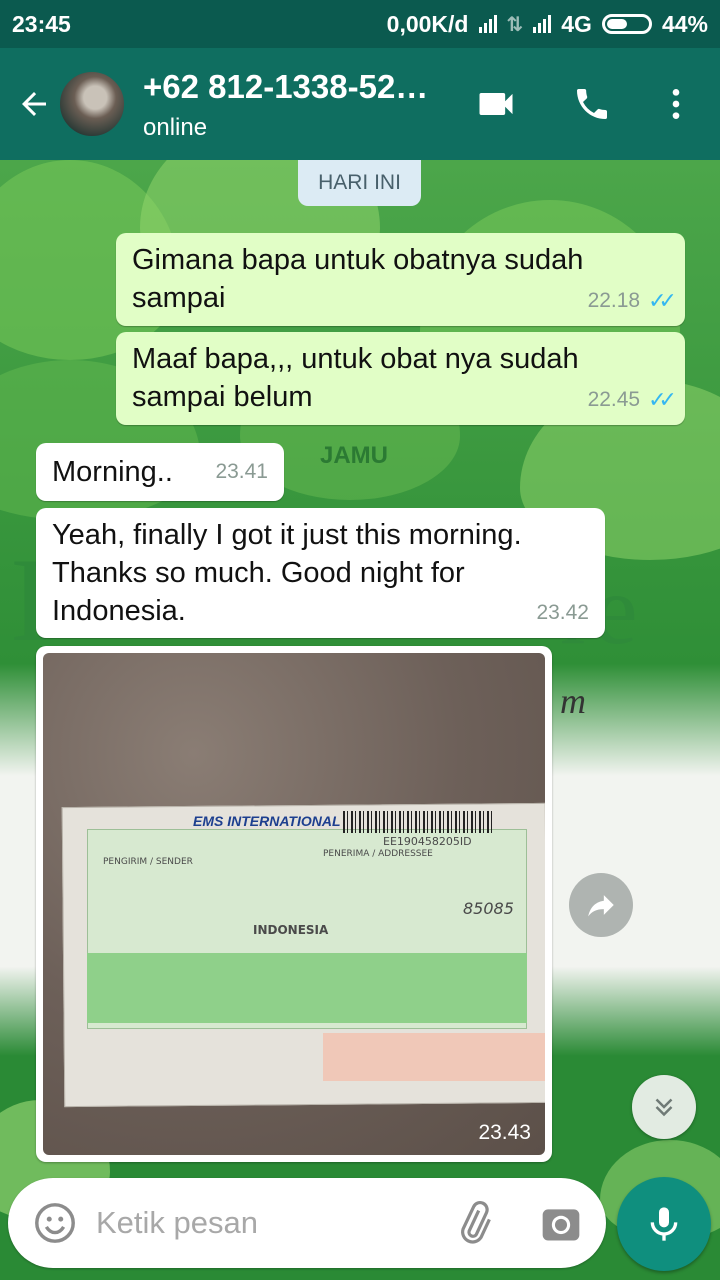  I want to click on scroll-to-bottom-button, so click(664, 1107).